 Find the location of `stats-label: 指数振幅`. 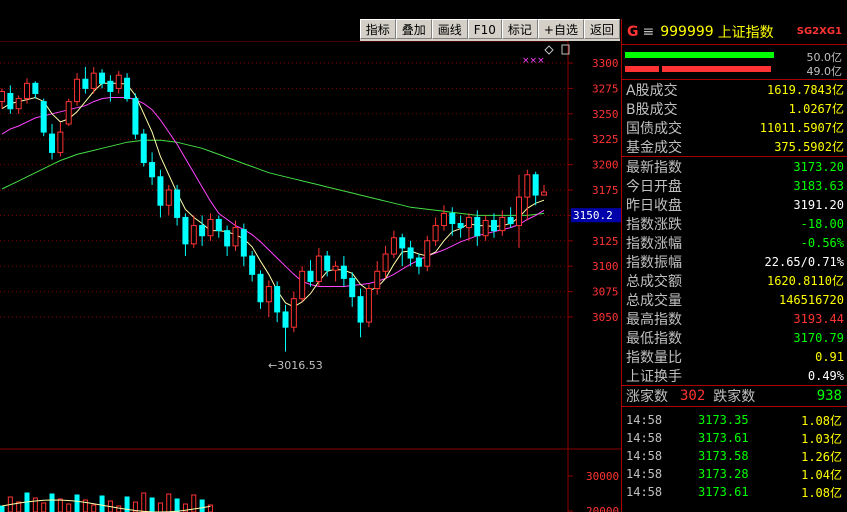

stats-label: 指数振幅 is located at coordinates (654, 262).